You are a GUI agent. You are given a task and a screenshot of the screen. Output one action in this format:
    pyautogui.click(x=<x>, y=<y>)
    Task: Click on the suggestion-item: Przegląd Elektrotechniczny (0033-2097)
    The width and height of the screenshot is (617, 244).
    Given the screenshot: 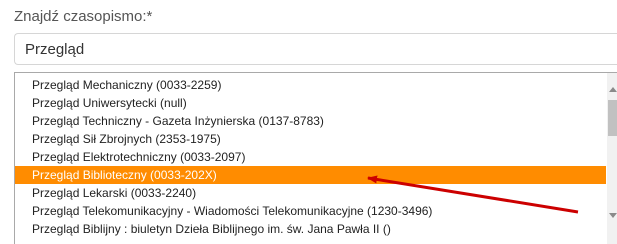 What is the action you would take?
    pyautogui.click(x=310, y=157)
    